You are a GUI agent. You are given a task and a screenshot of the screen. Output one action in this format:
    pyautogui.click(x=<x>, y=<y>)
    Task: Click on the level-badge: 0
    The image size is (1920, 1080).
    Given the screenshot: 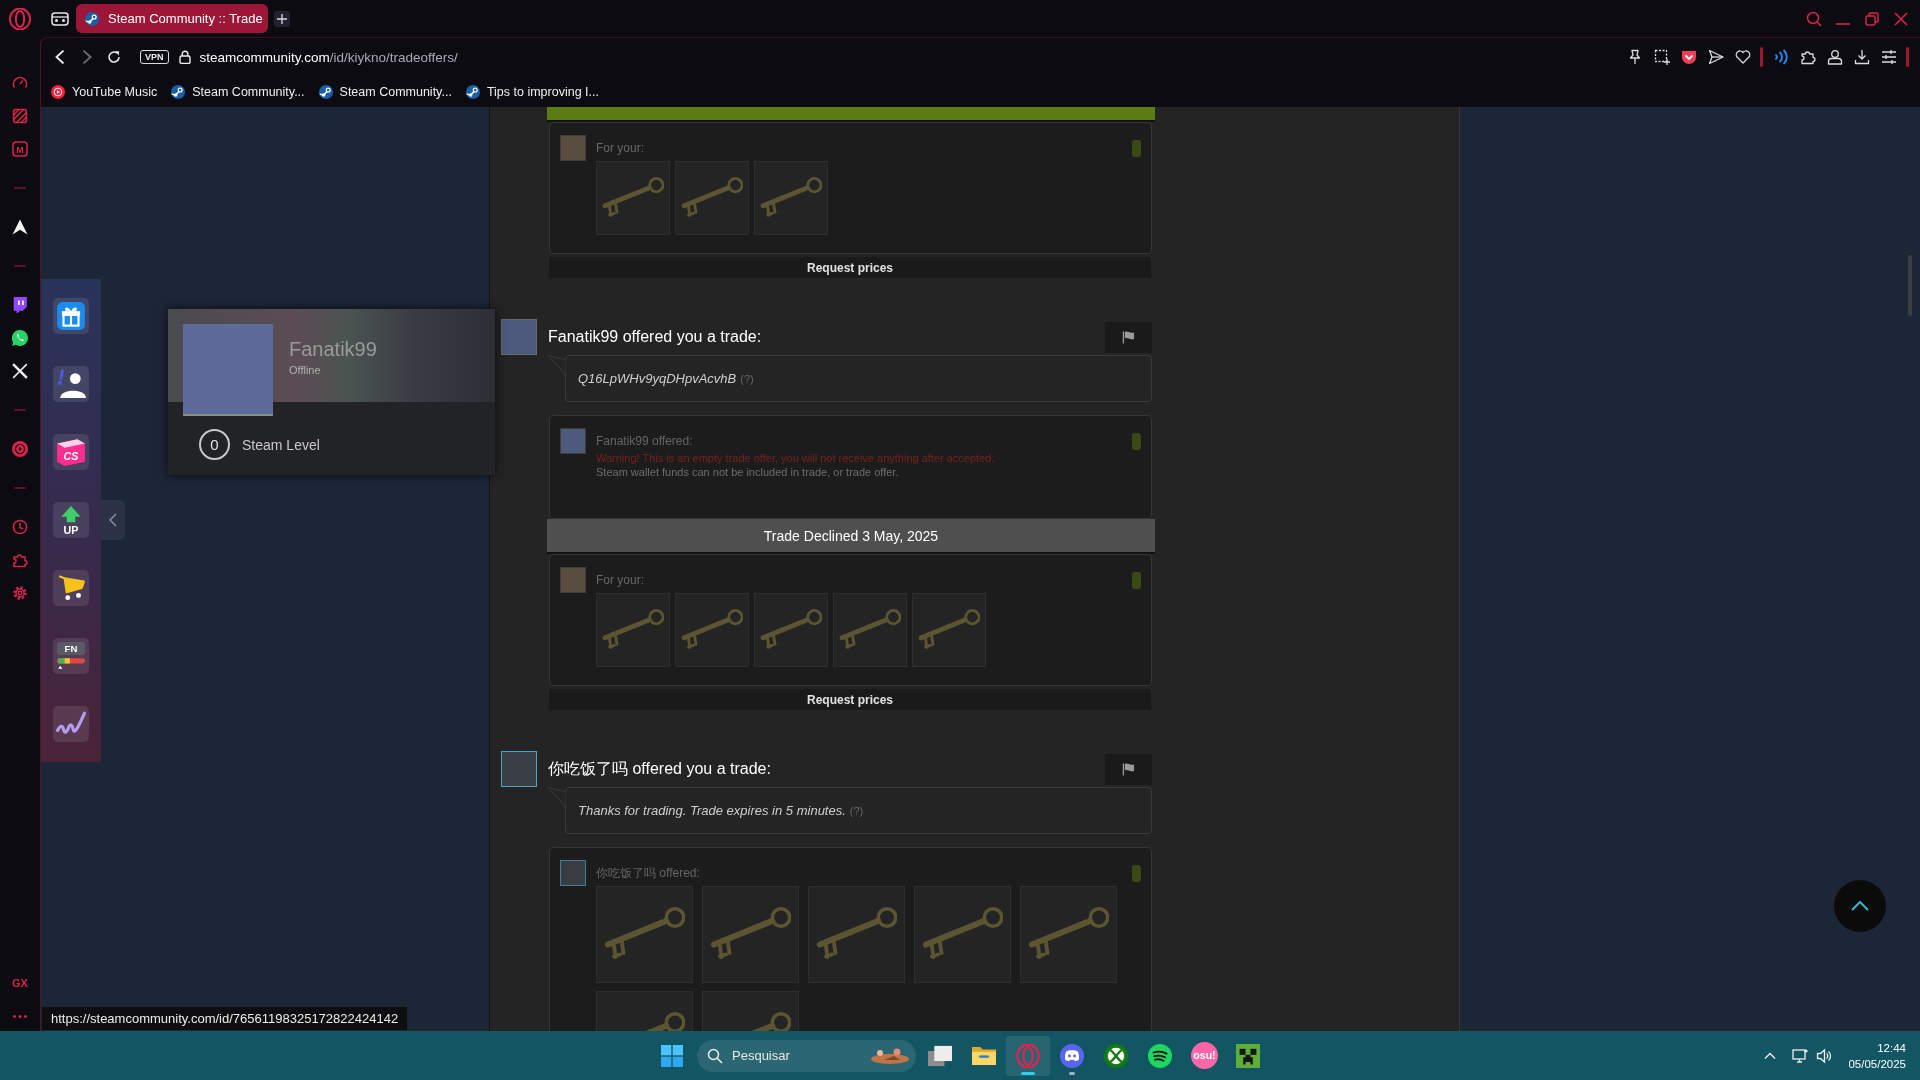 What is the action you would take?
    pyautogui.click(x=214, y=444)
    